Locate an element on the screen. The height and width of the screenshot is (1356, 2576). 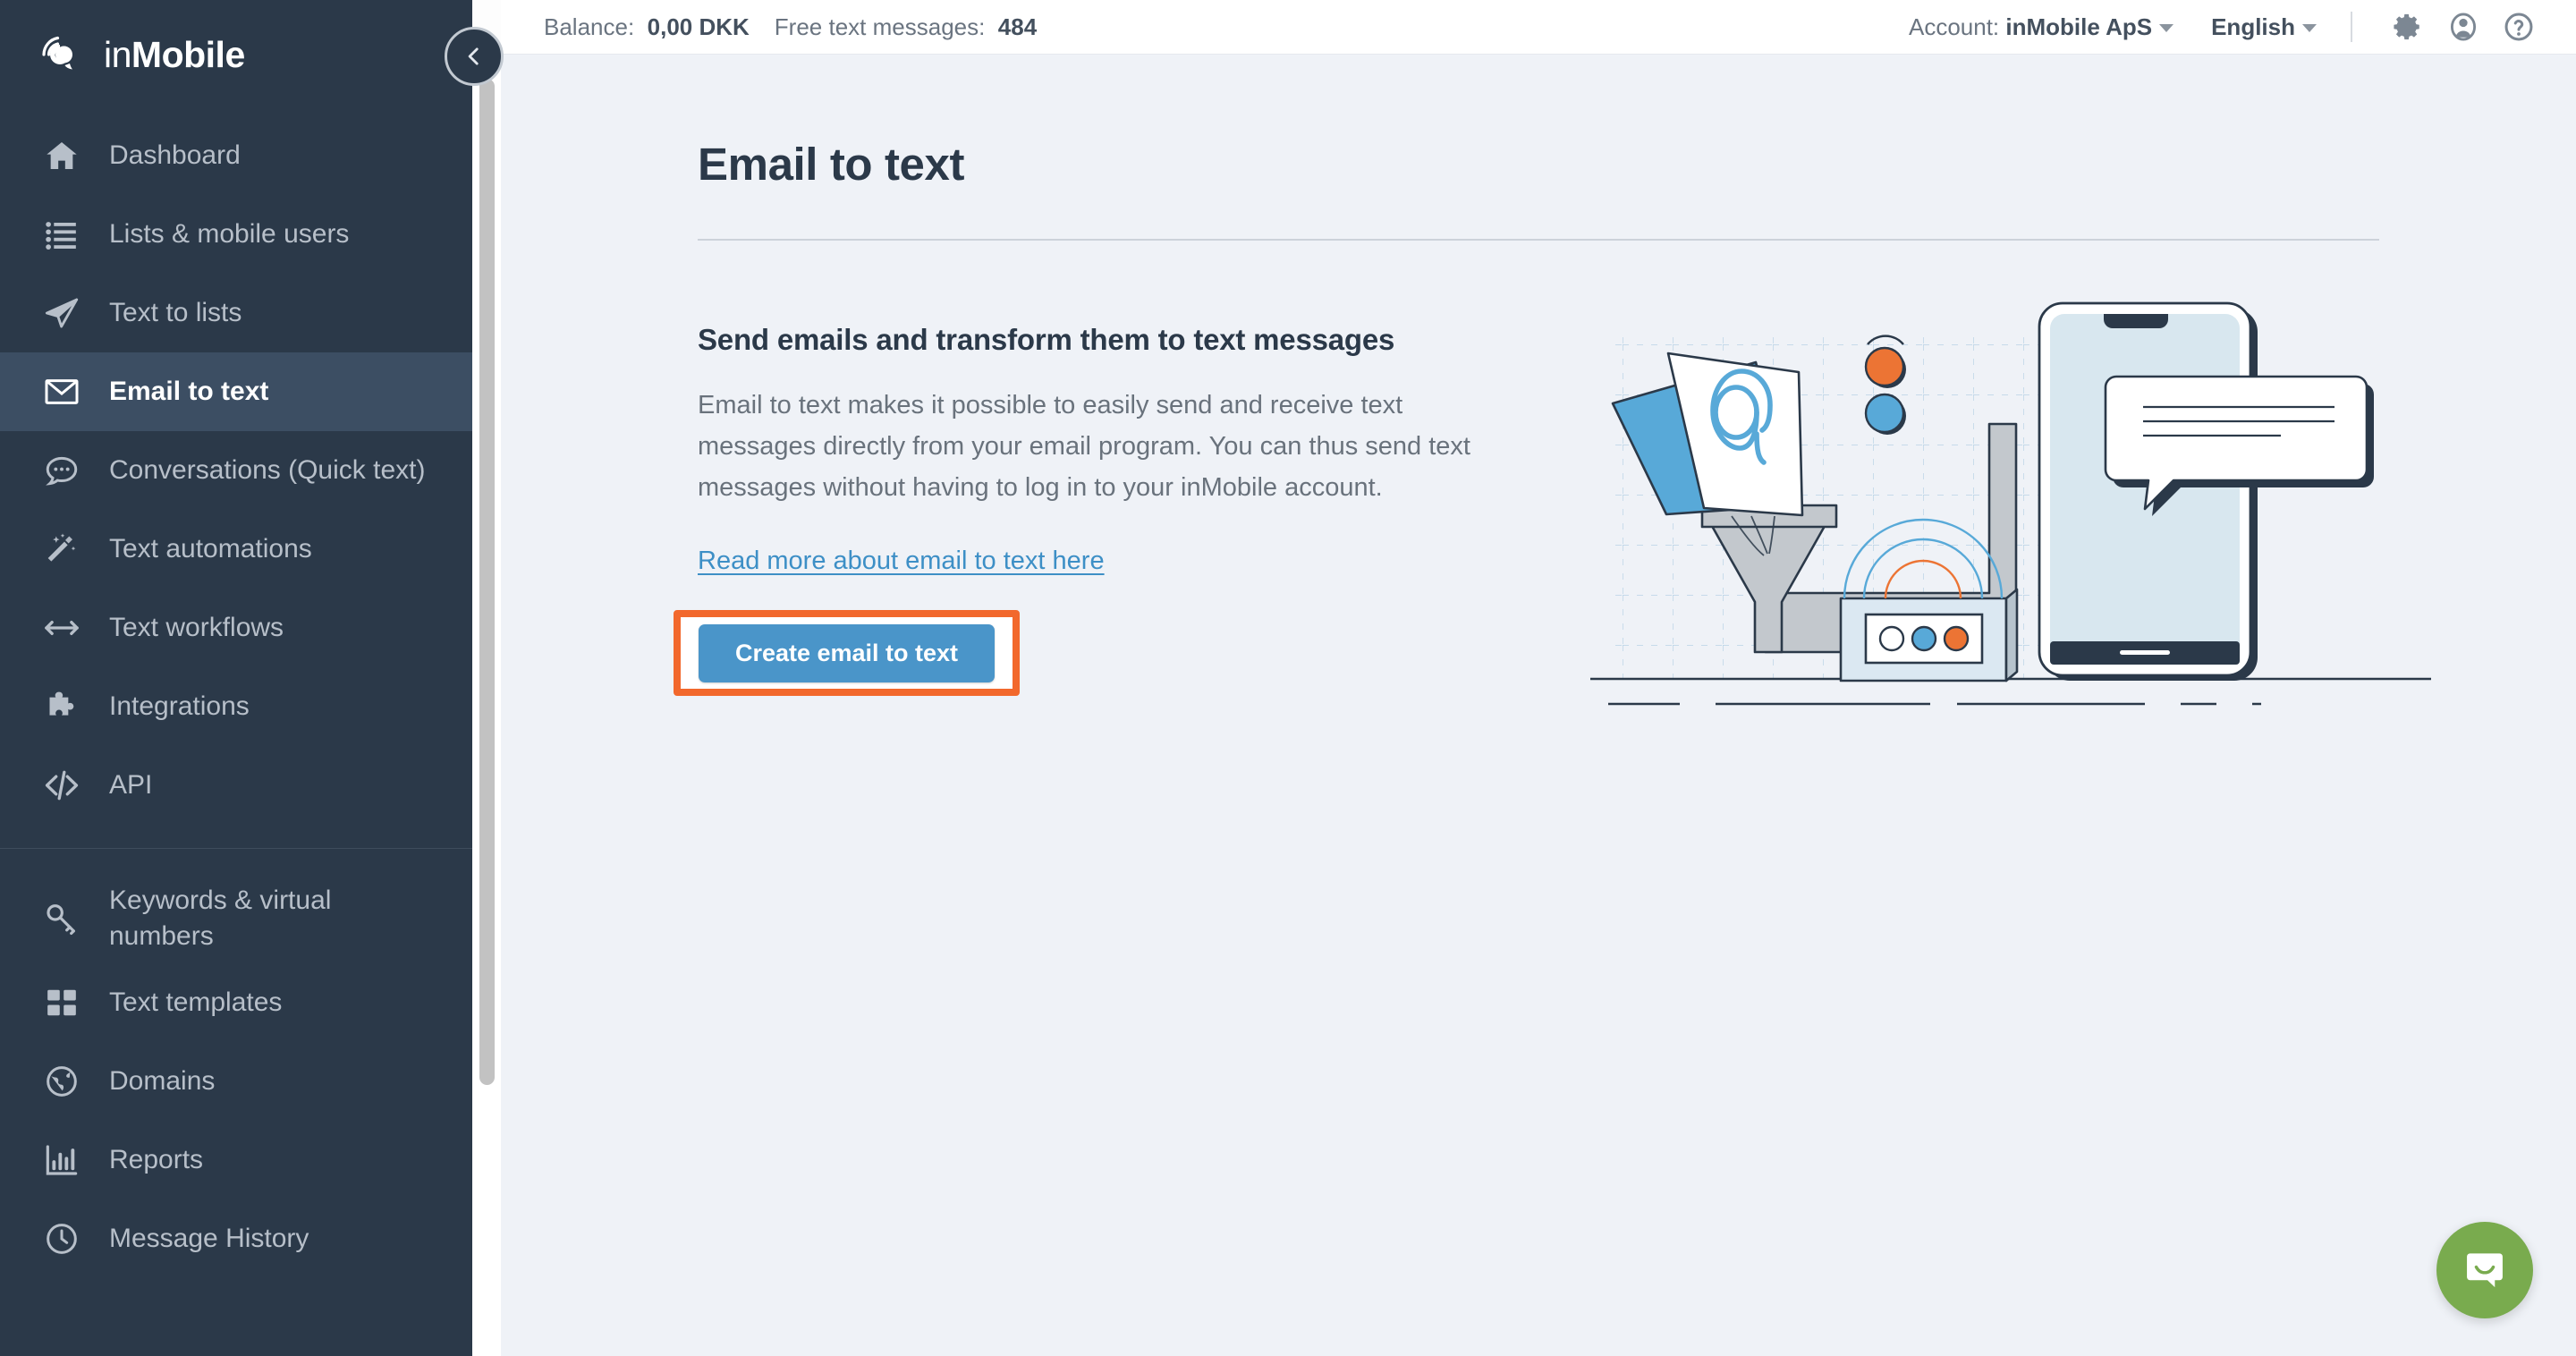
brand-name-light: in is located at coordinates (117, 54).